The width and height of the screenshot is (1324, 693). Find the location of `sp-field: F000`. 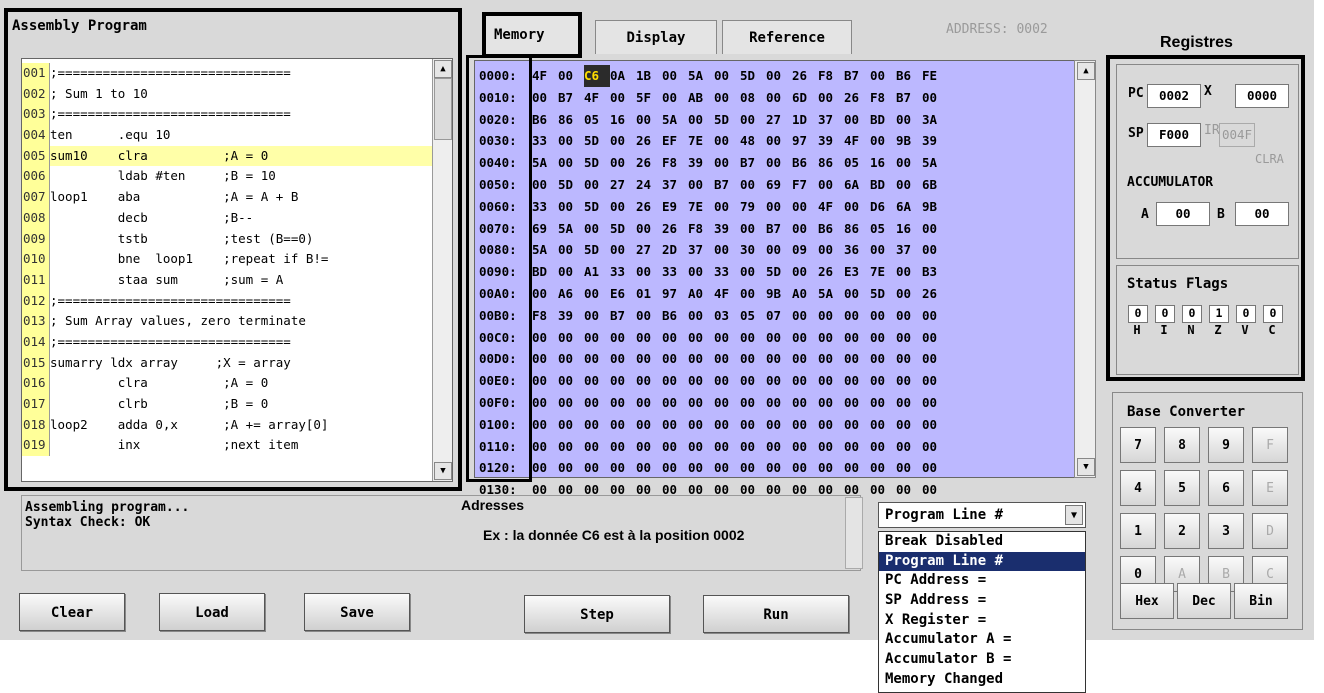

sp-field: F000 is located at coordinates (1174, 135).